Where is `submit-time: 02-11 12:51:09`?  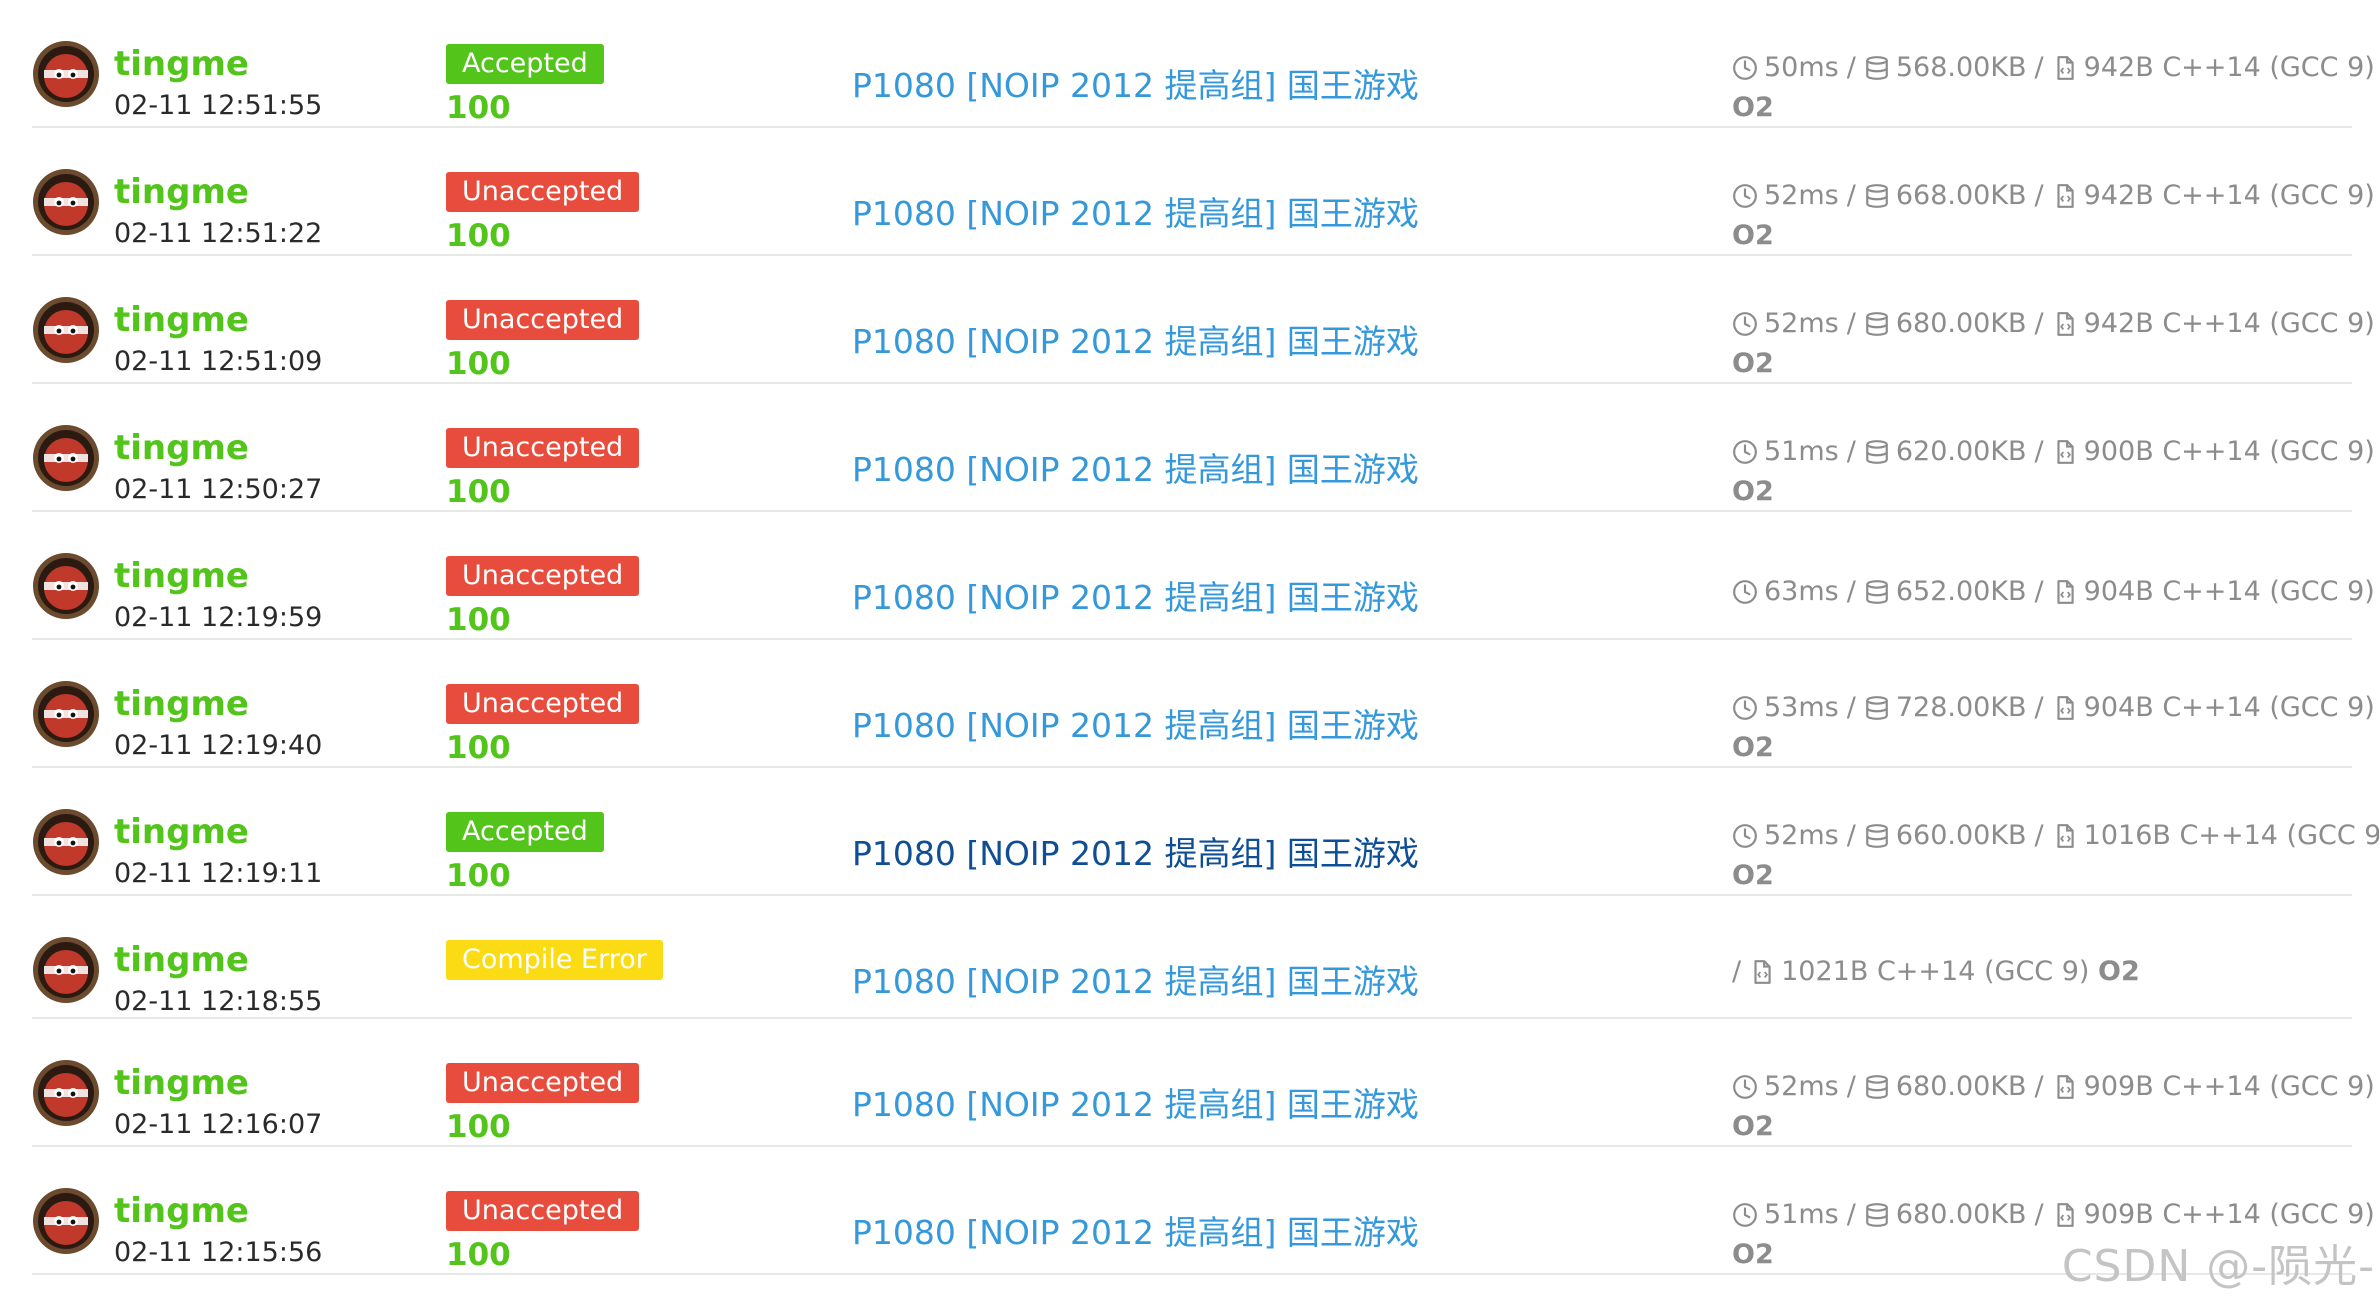
submit-time: 02-11 12:51:09 is located at coordinates (218, 361).